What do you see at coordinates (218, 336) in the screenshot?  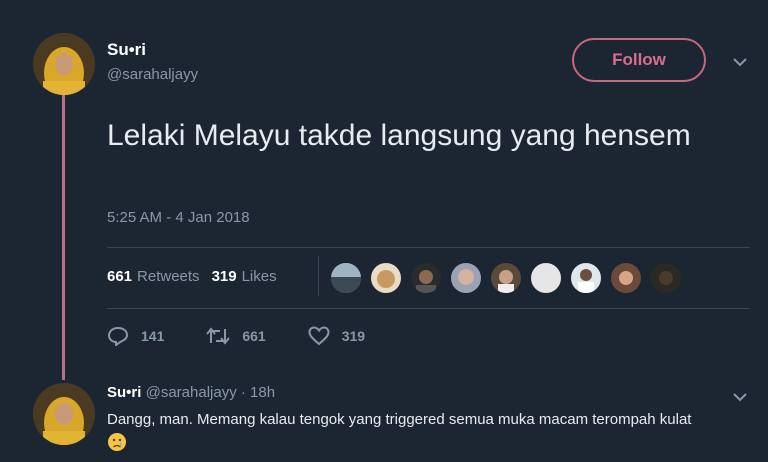 I see `retweet-icon` at bounding box center [218, 336].